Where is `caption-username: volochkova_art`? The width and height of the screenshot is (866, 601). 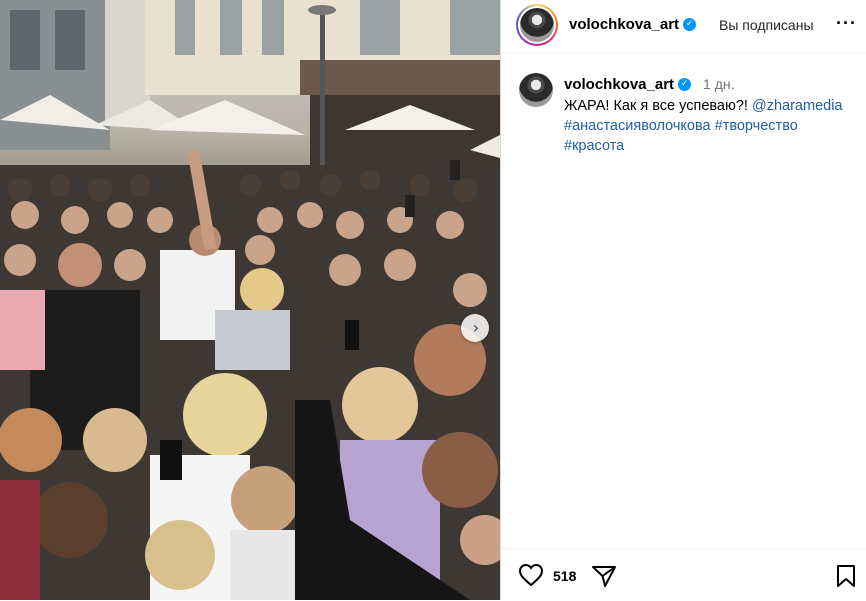 caption-username: volochkova_art is located at coordinates (619, 84).